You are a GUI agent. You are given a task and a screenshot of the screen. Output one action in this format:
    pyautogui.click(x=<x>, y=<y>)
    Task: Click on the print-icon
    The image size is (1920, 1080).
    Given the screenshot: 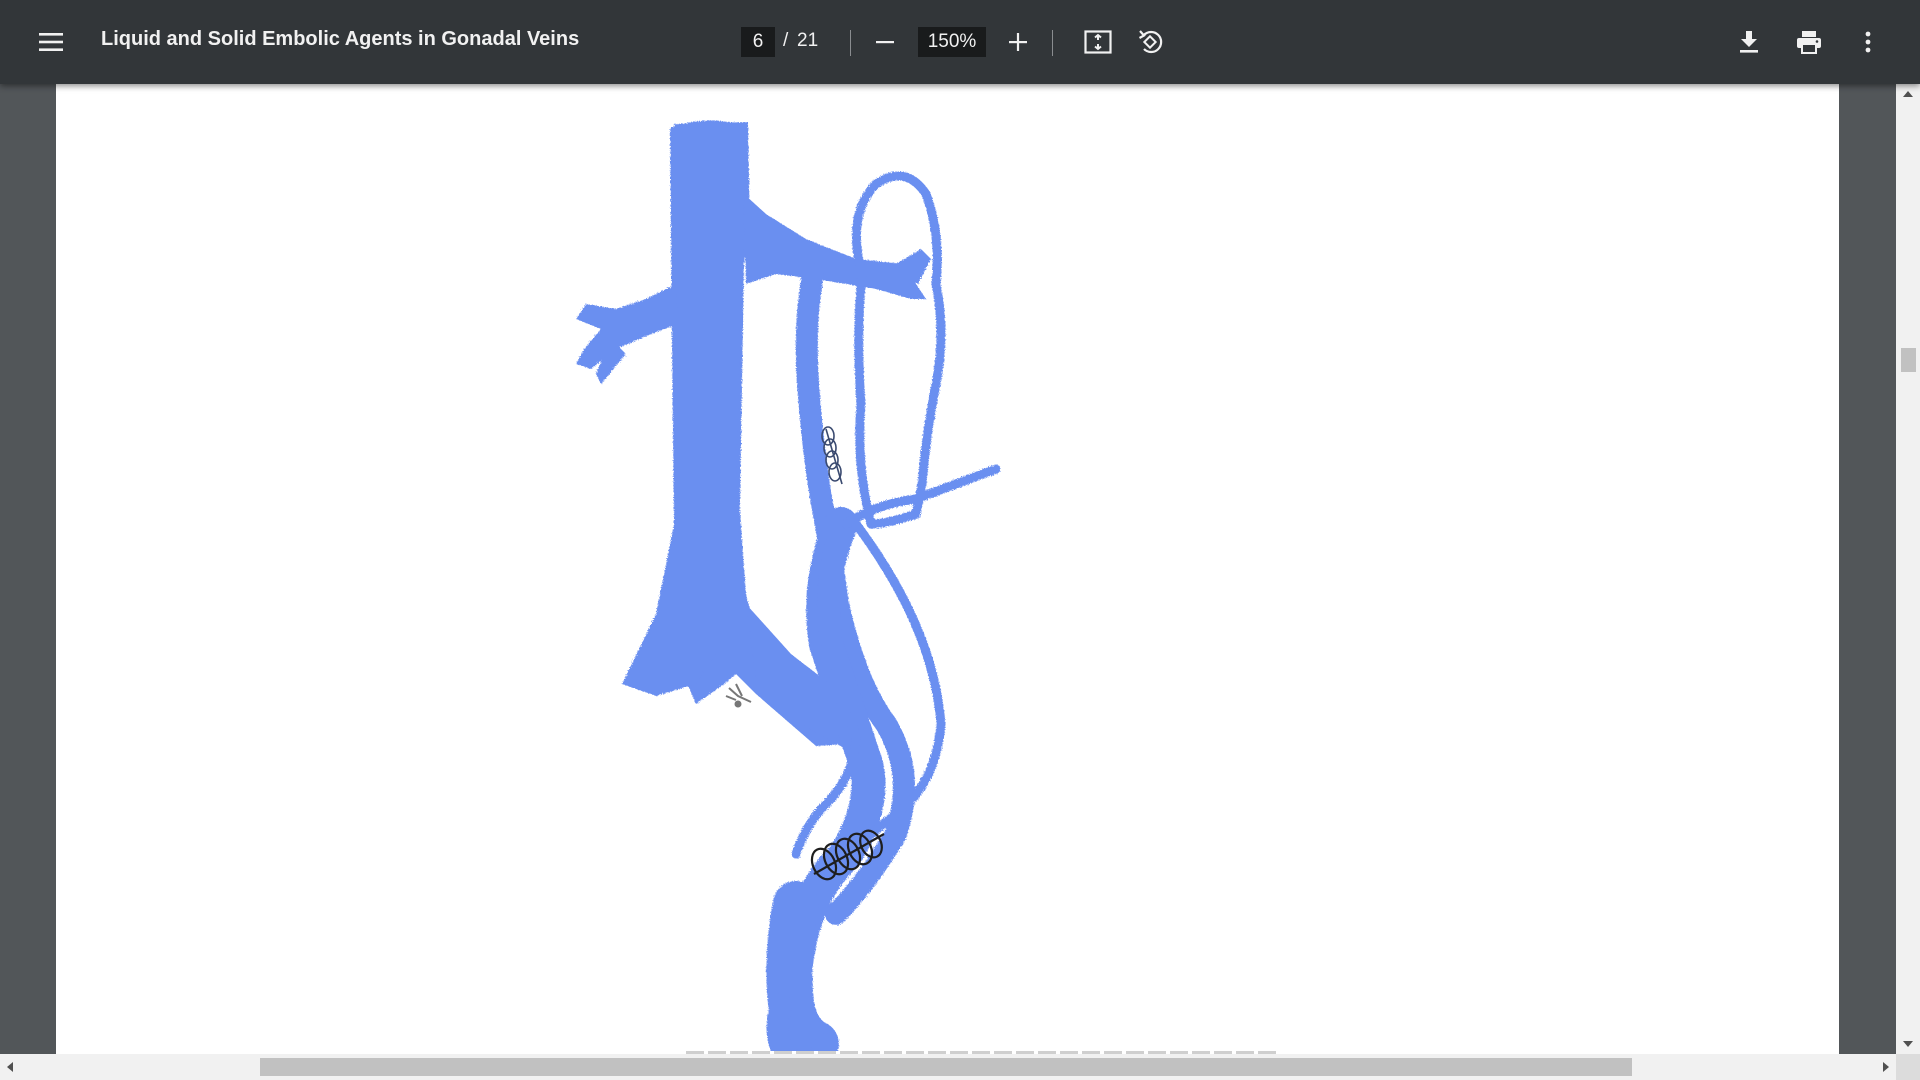 What is the action you would take?
    pyautogui.click(x=1809, y=42)
    